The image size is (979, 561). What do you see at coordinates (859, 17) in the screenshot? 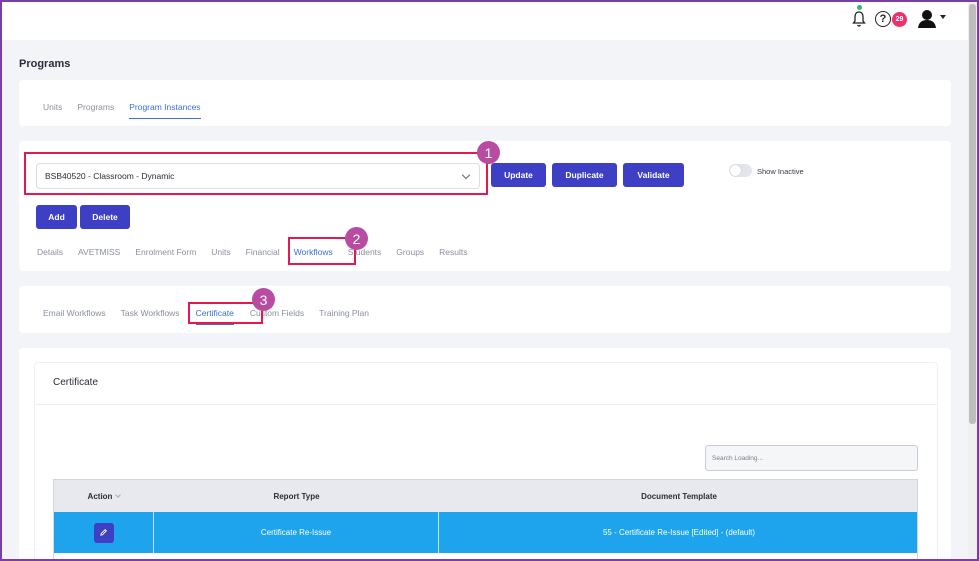
I see `bell-icon` at bounding box center [859, 17].